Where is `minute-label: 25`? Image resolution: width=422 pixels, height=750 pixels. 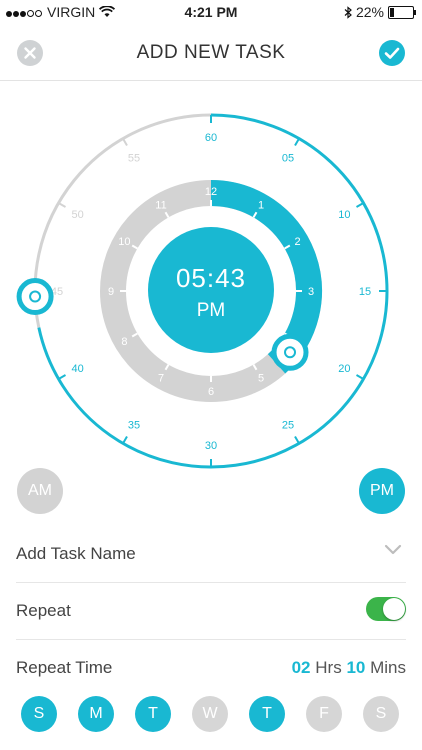 minute-label: 25 is located at coordinates (288, 425).